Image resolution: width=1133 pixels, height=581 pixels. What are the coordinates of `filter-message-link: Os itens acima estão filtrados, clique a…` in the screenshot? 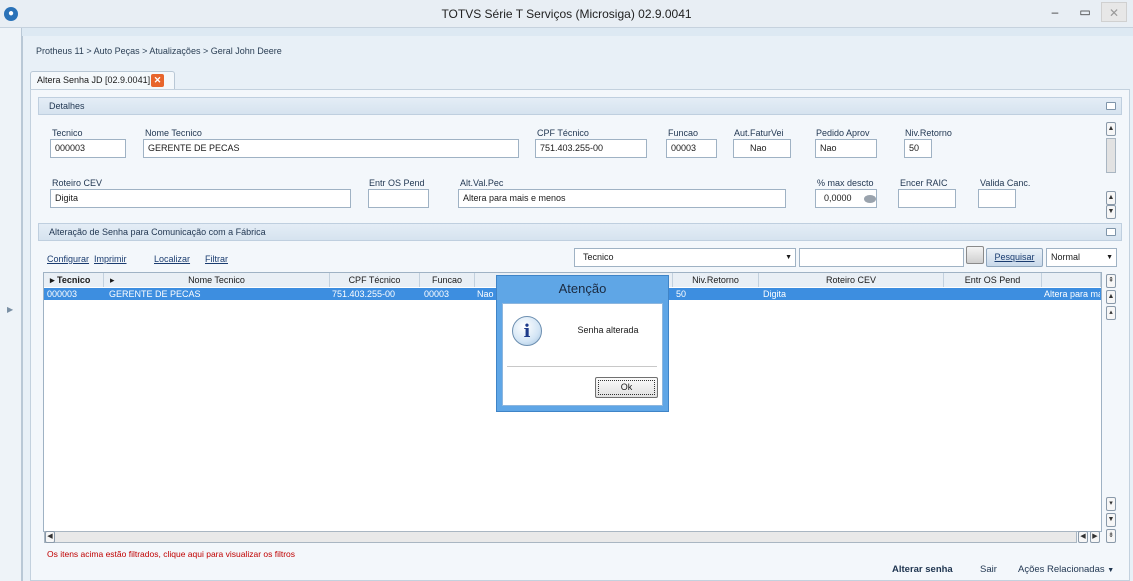 It's located at (171, 554).